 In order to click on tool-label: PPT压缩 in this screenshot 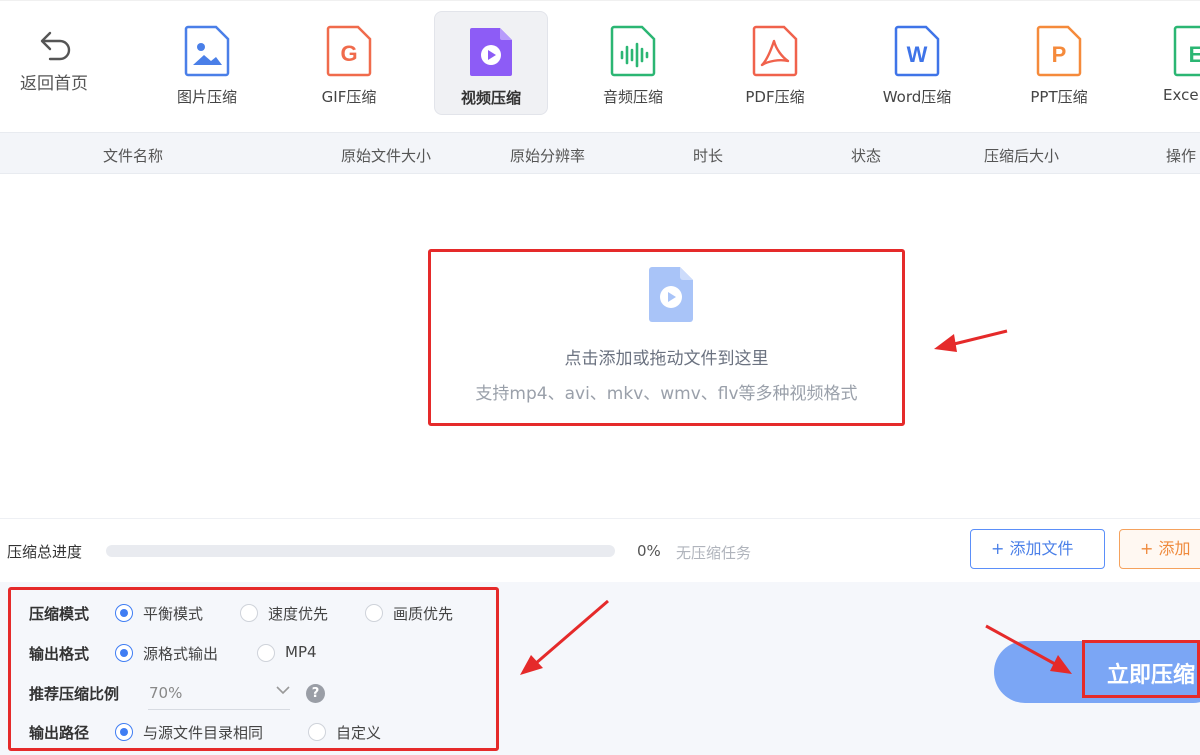, I will do `click(1059, 97)`.